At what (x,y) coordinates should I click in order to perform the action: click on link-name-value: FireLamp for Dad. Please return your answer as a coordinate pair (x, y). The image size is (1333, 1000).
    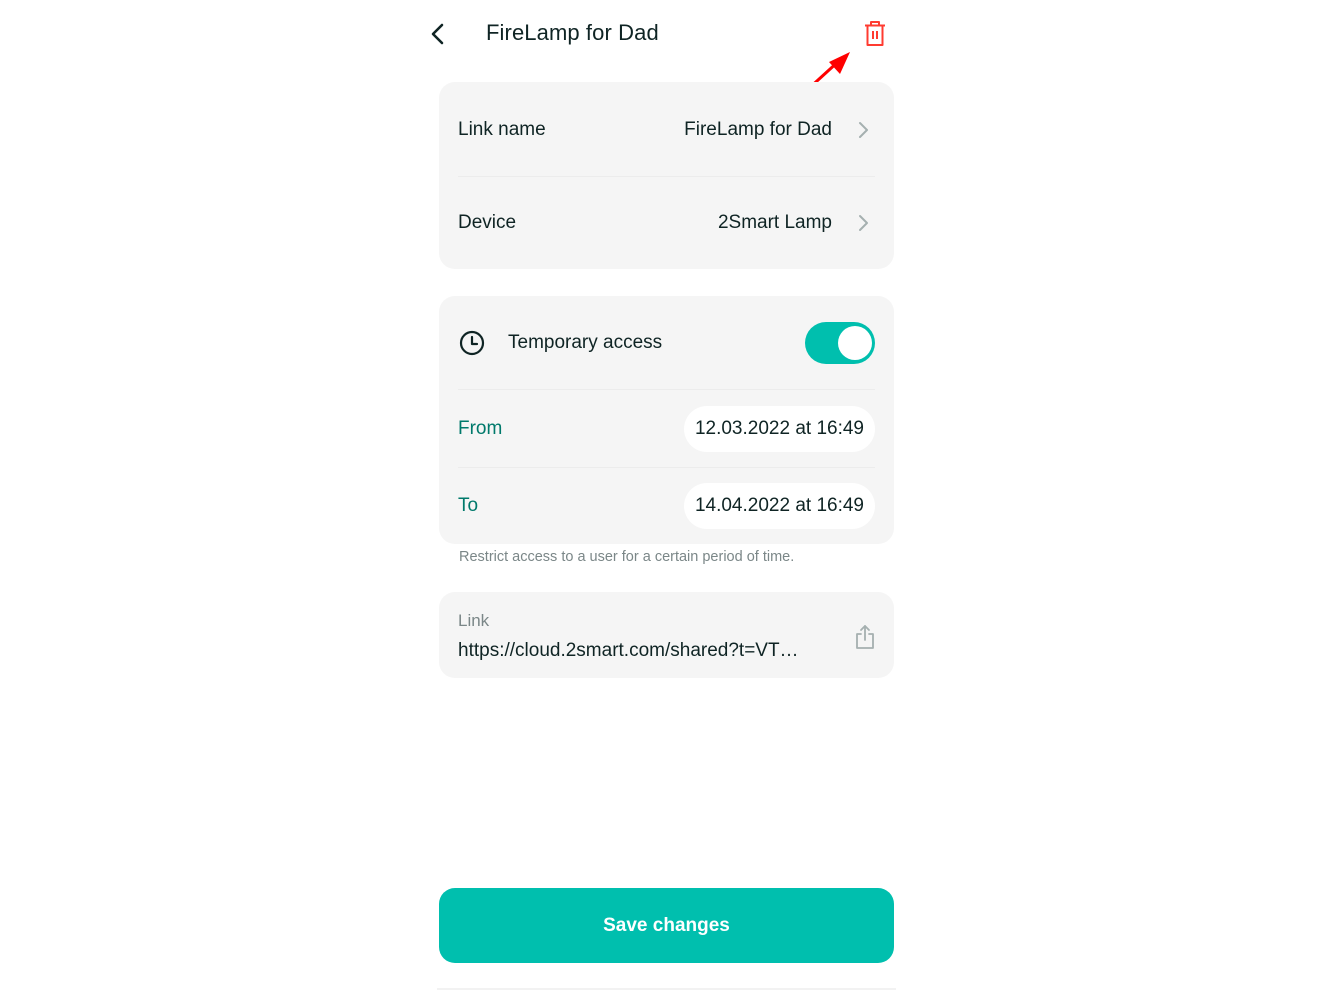
    Looking at the image, I should click on (758, 129).